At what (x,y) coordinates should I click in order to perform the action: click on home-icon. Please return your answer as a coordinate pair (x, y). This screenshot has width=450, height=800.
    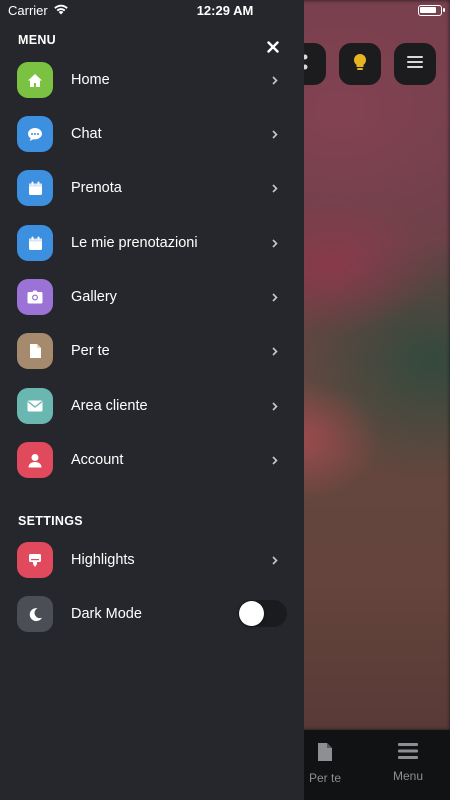
    Looking at the image, I should click on (35, 80).